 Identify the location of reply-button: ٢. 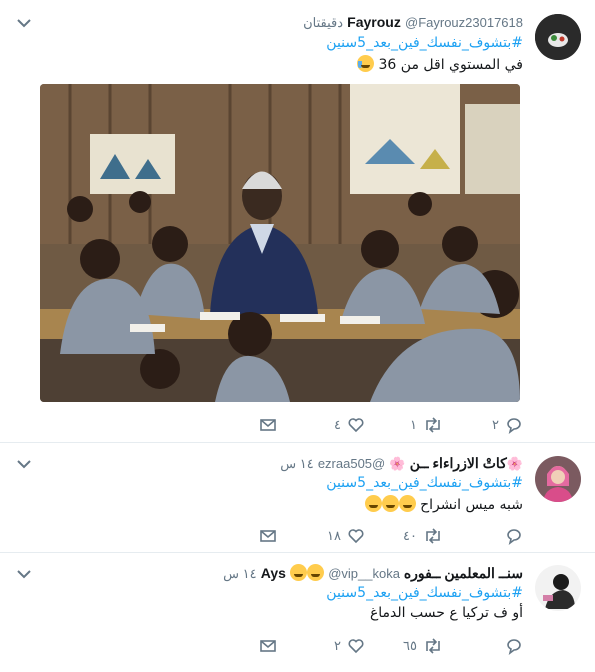
(506, 425).